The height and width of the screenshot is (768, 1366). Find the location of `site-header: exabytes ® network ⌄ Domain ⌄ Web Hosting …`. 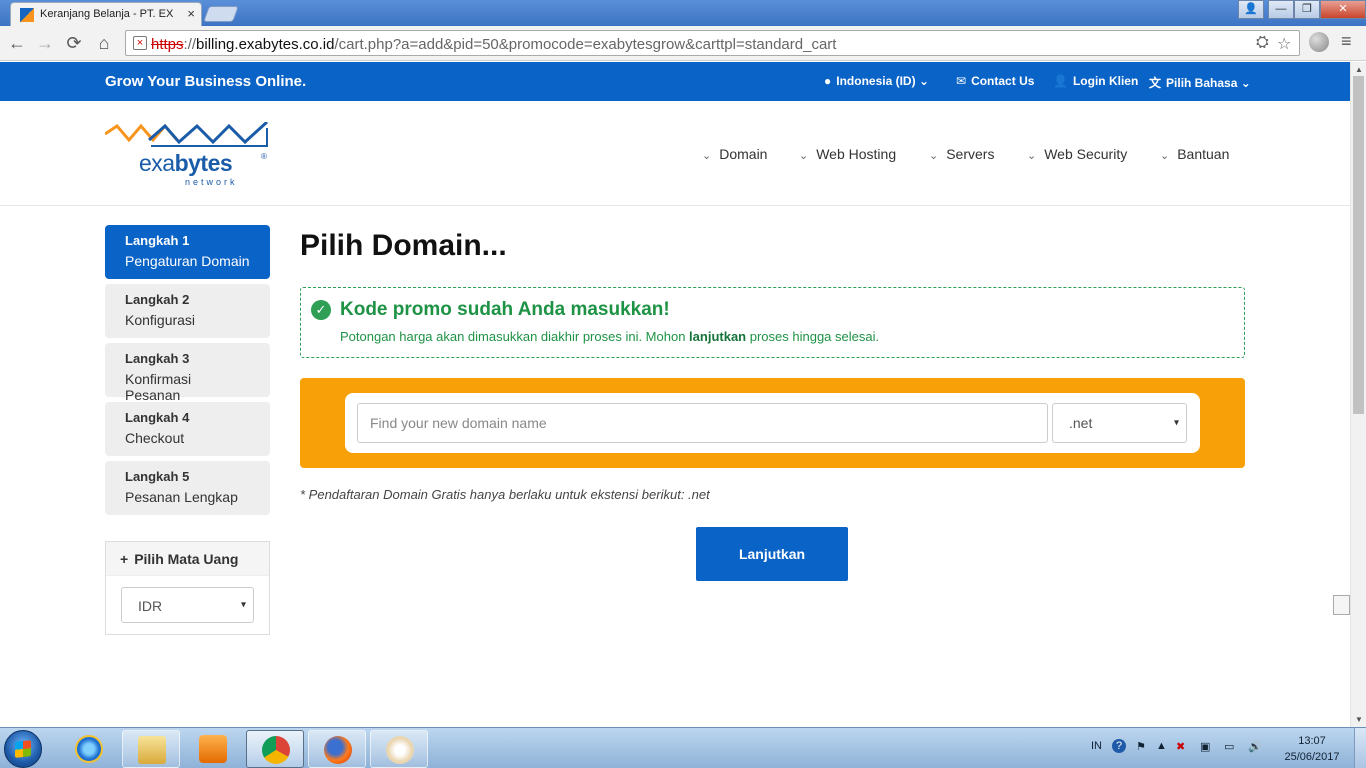

site-header: exabytes ® network ⌄ Domain ⌄ Web Hosting … is located at coordinates (675, 153).